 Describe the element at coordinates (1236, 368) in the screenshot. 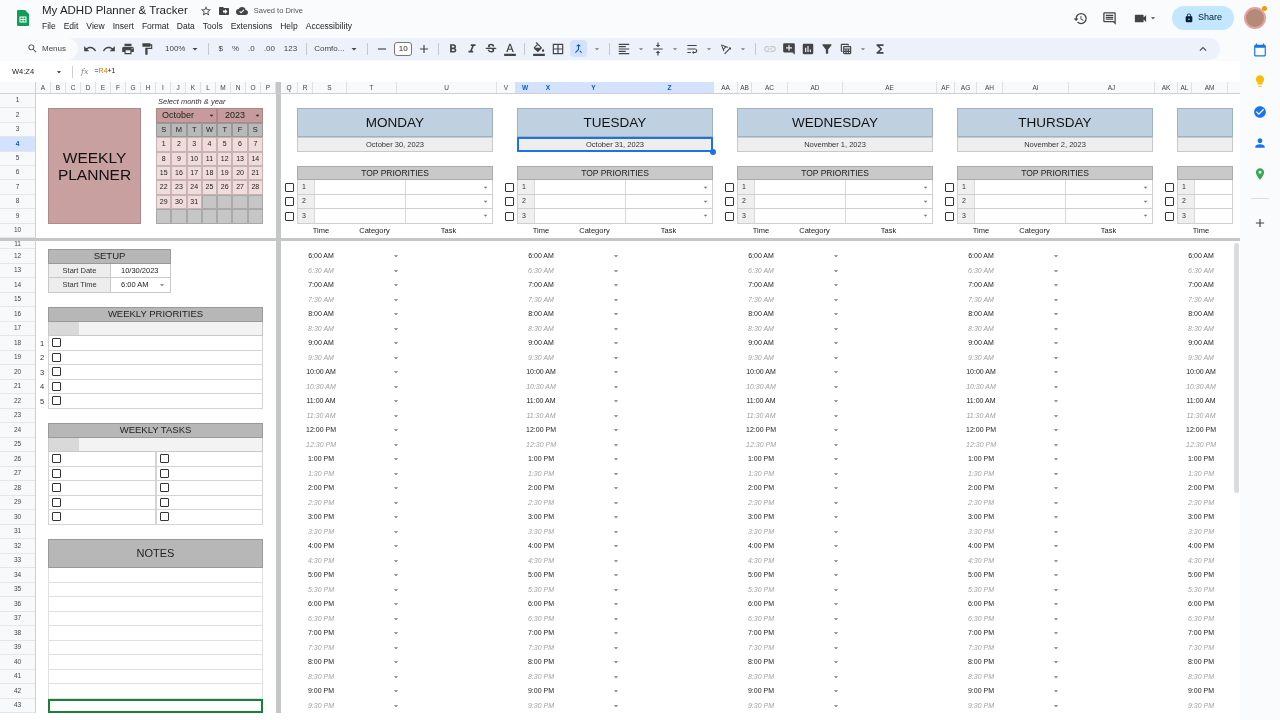

I see `scrollbar-thumb` at that location.